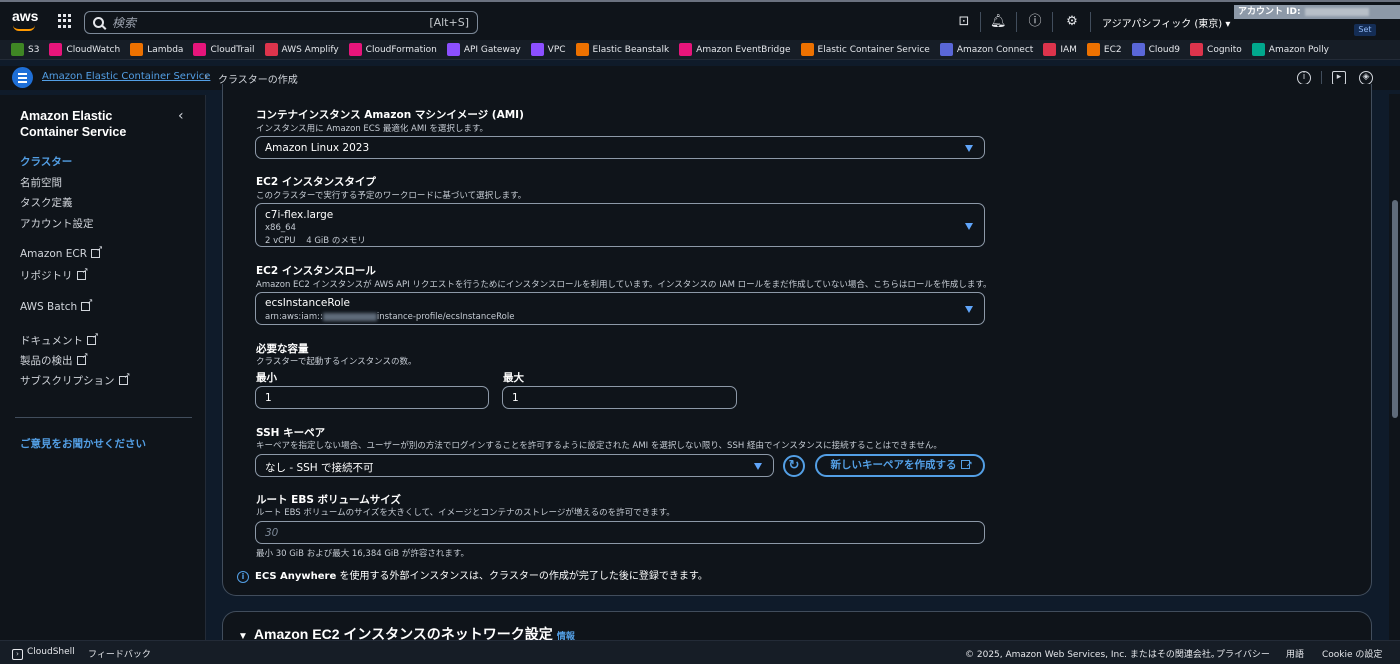  I want to click on create-keypair-button: 新しいキーペアを作成する, so click(900, 465).